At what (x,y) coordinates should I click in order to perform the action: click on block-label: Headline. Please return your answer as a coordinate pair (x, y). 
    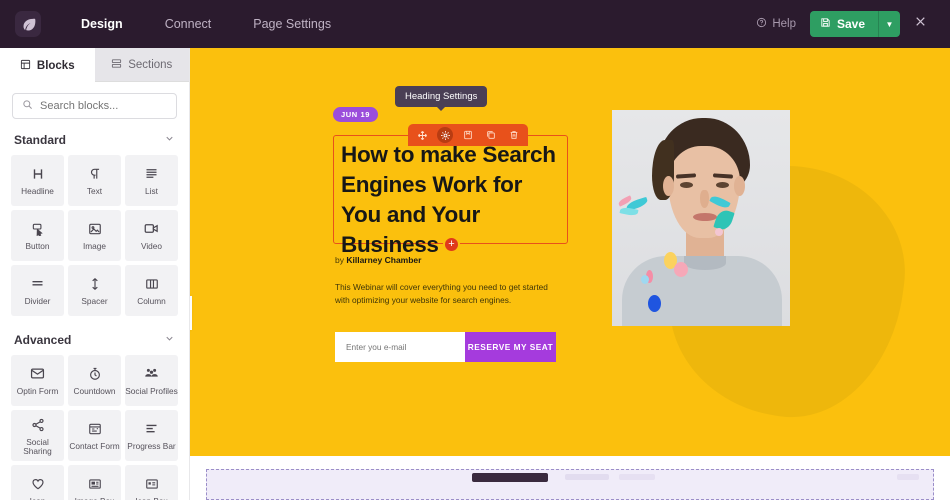
    Looking at the image, I should click on (37, 191).